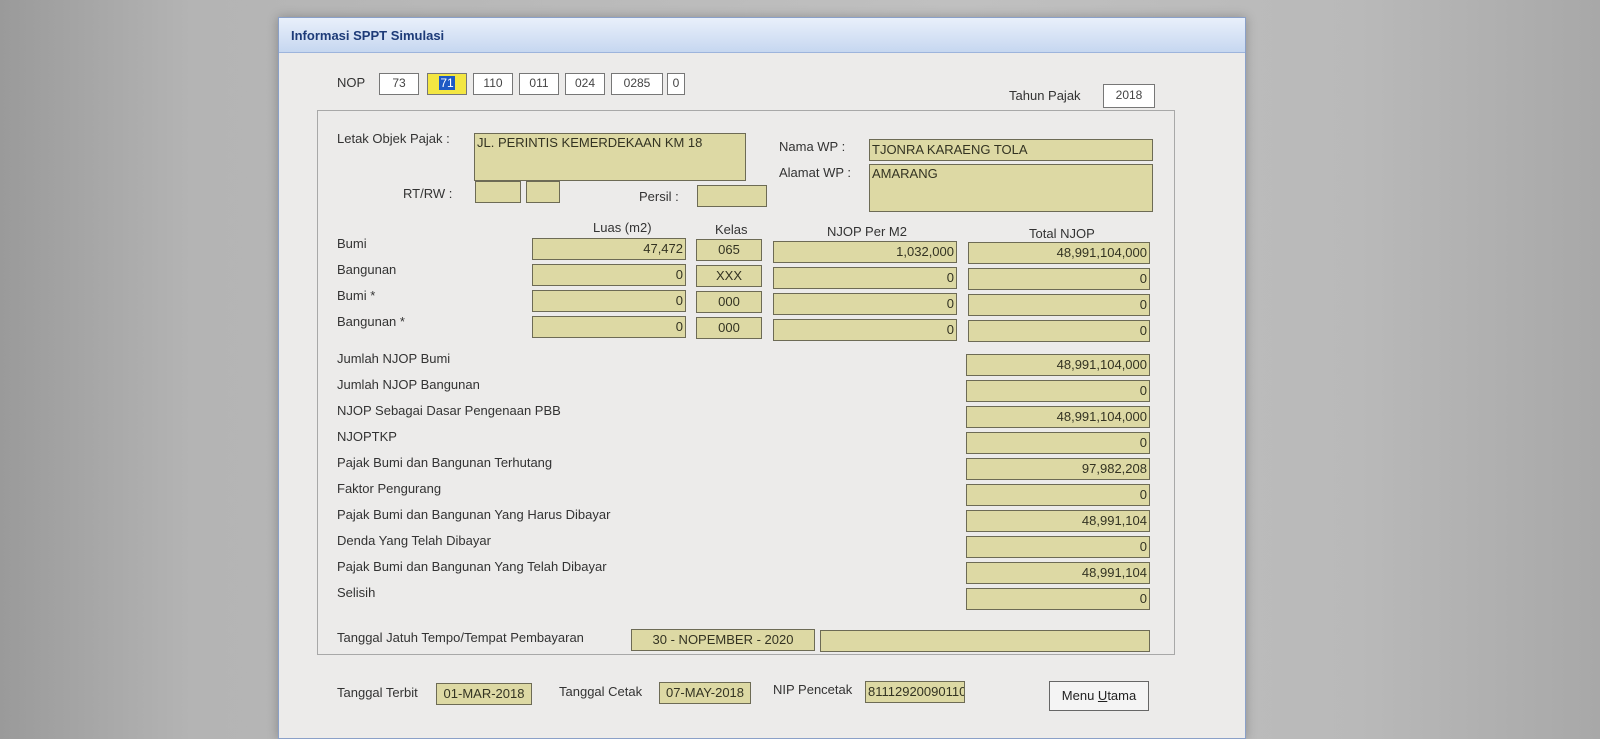 This screenshot has height=739, width=1600. Describe the element at coordinates (368, 35) in the screenshot. I see `window-title: Informasi SPPT Simulasi` at that location.